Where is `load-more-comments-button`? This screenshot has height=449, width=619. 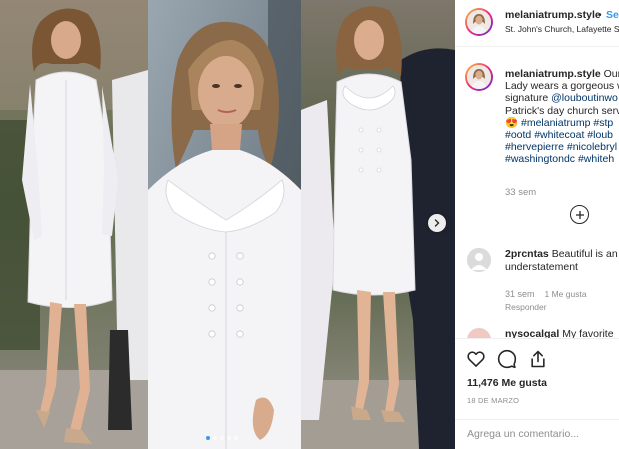
load-more-comments-button is located at coordinates (579, 214).